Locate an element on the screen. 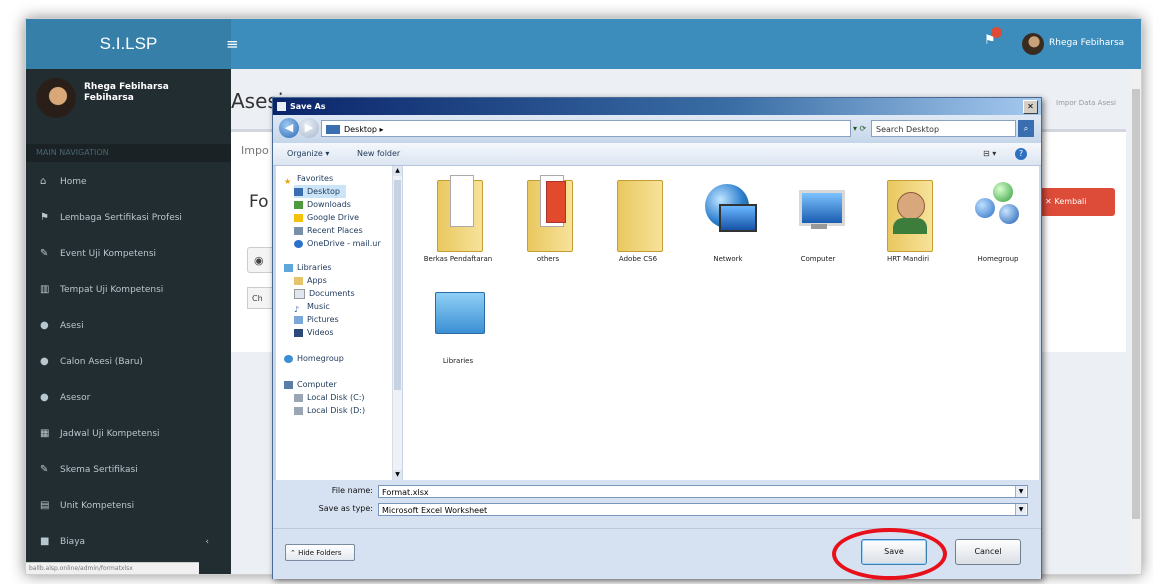 Image resolution: width=1153 pixels, height=584 pixels. nav-scrollbar-thumb is located at coordinates (397, 285).